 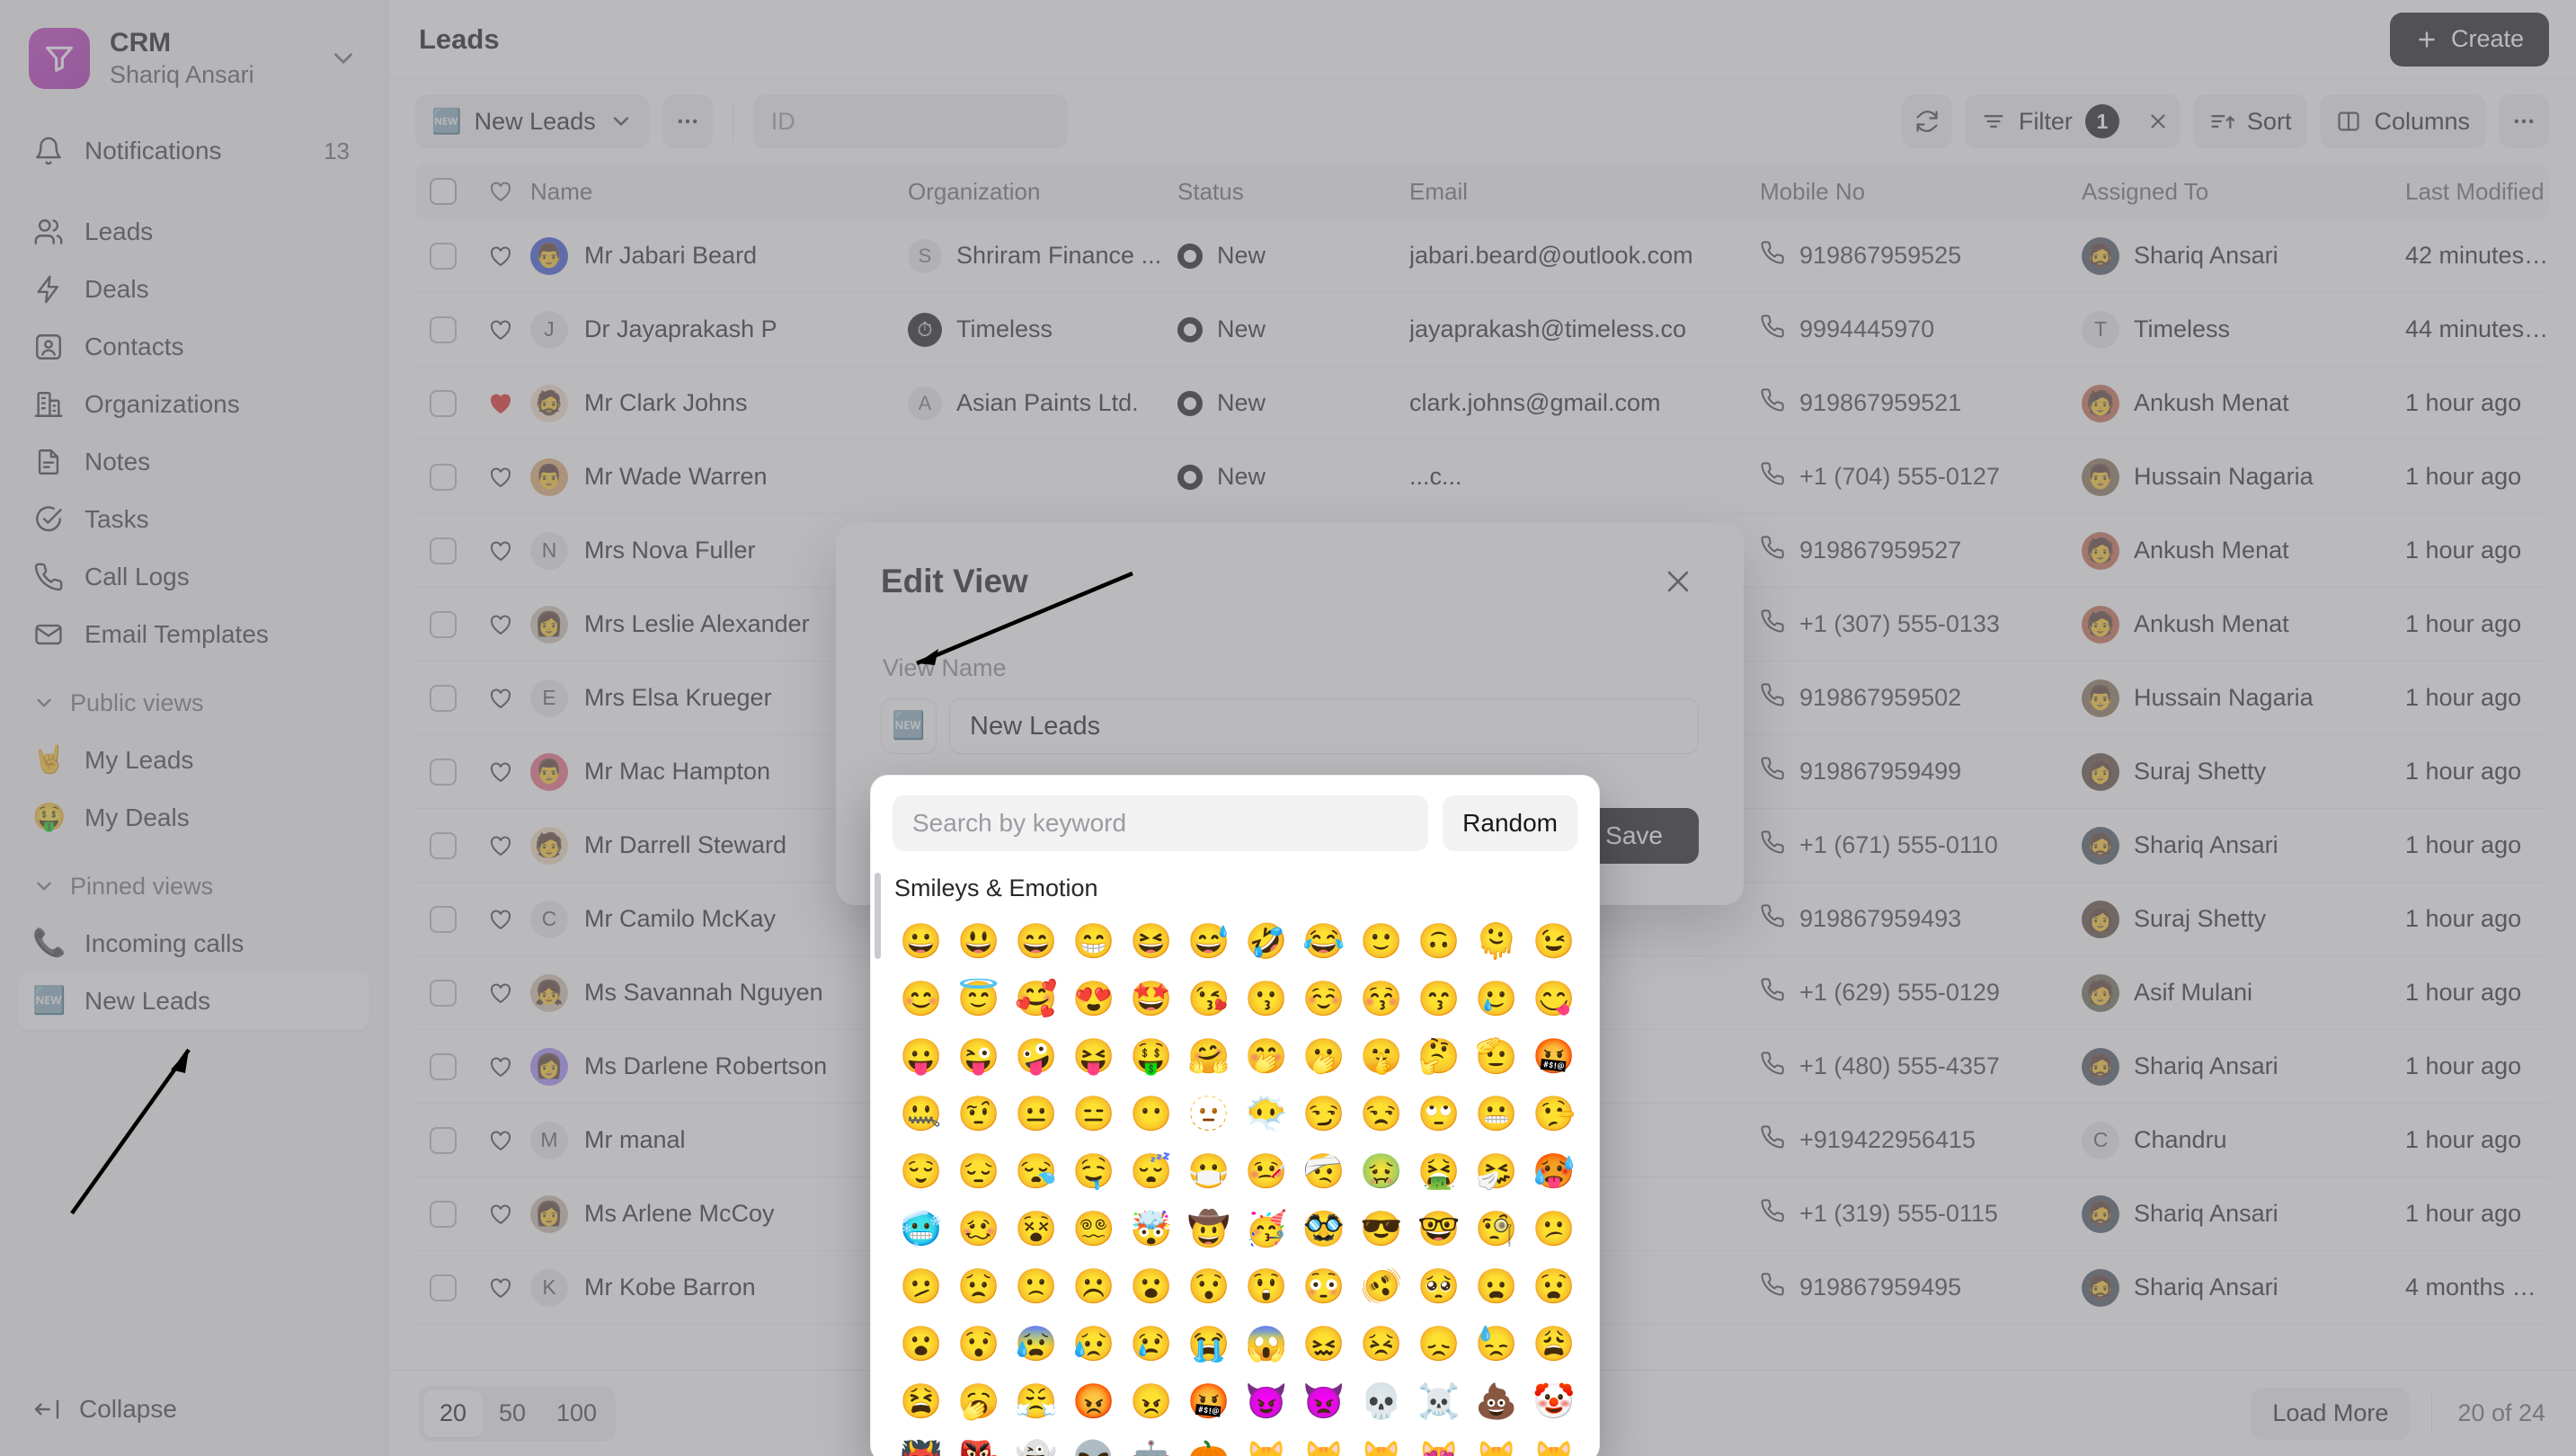 What do you see at coordinates (1151, 1443) in the screenshot?
I see `emoji-option: 🤖` at bounding box center [1151, 1443].